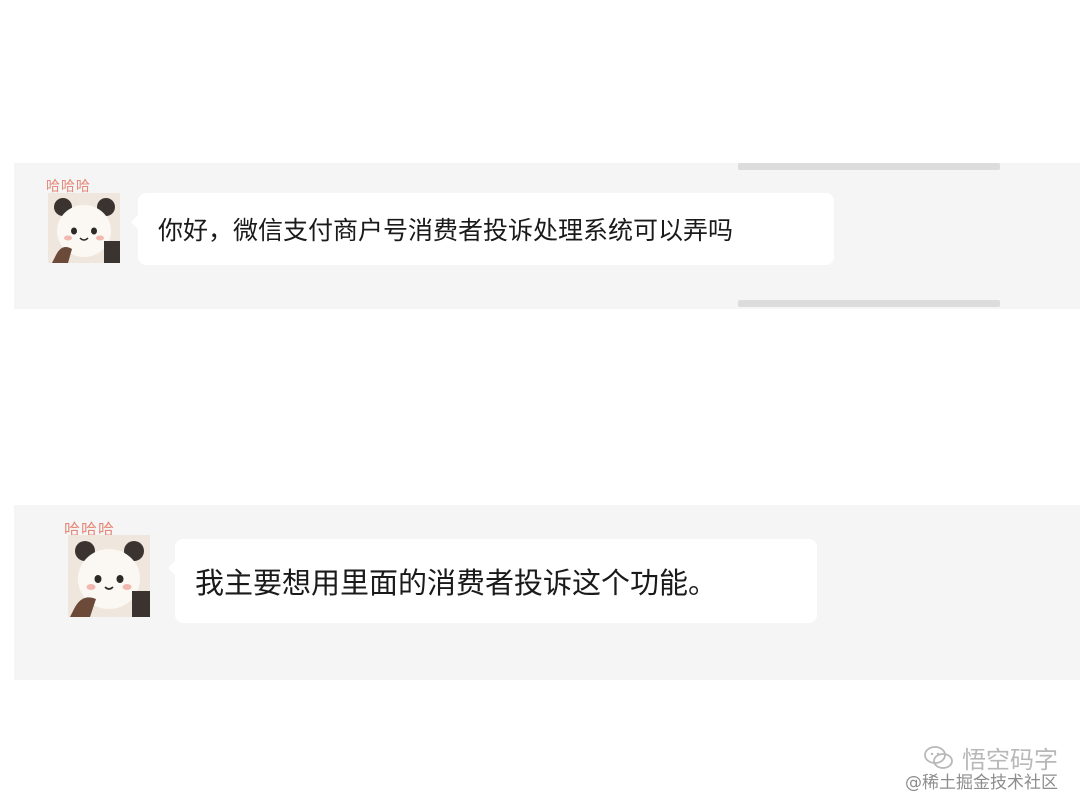 This screenshot has width=1080, height=810. I want to click on wechat-icon, so click(938, 757).